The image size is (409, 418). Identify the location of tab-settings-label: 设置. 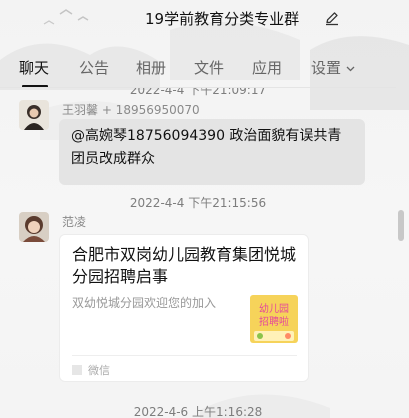
(326, 68).